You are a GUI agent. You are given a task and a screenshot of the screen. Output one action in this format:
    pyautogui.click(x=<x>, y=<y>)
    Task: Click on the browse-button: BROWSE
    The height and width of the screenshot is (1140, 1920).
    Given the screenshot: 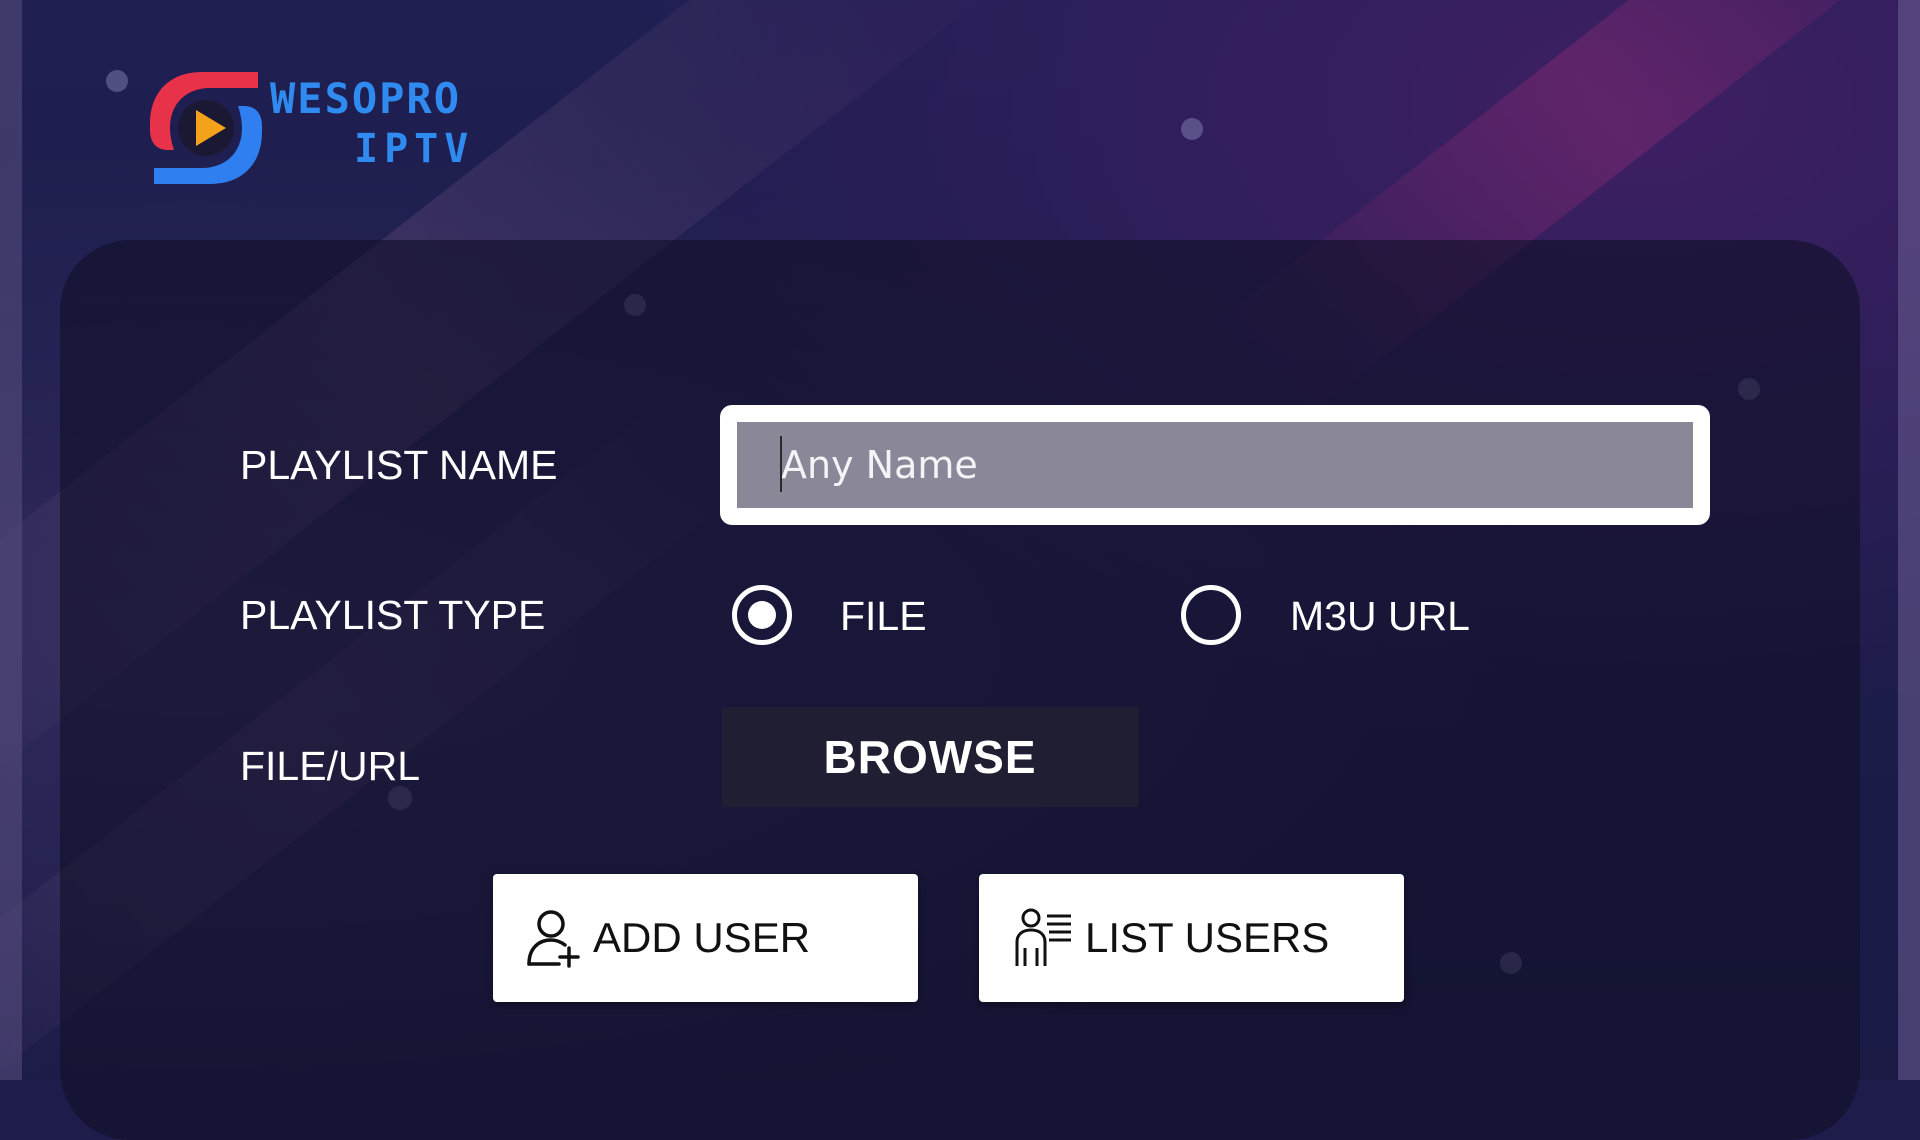 What is the action you would take?
    pyautogui.click(x=930, y=757)
    